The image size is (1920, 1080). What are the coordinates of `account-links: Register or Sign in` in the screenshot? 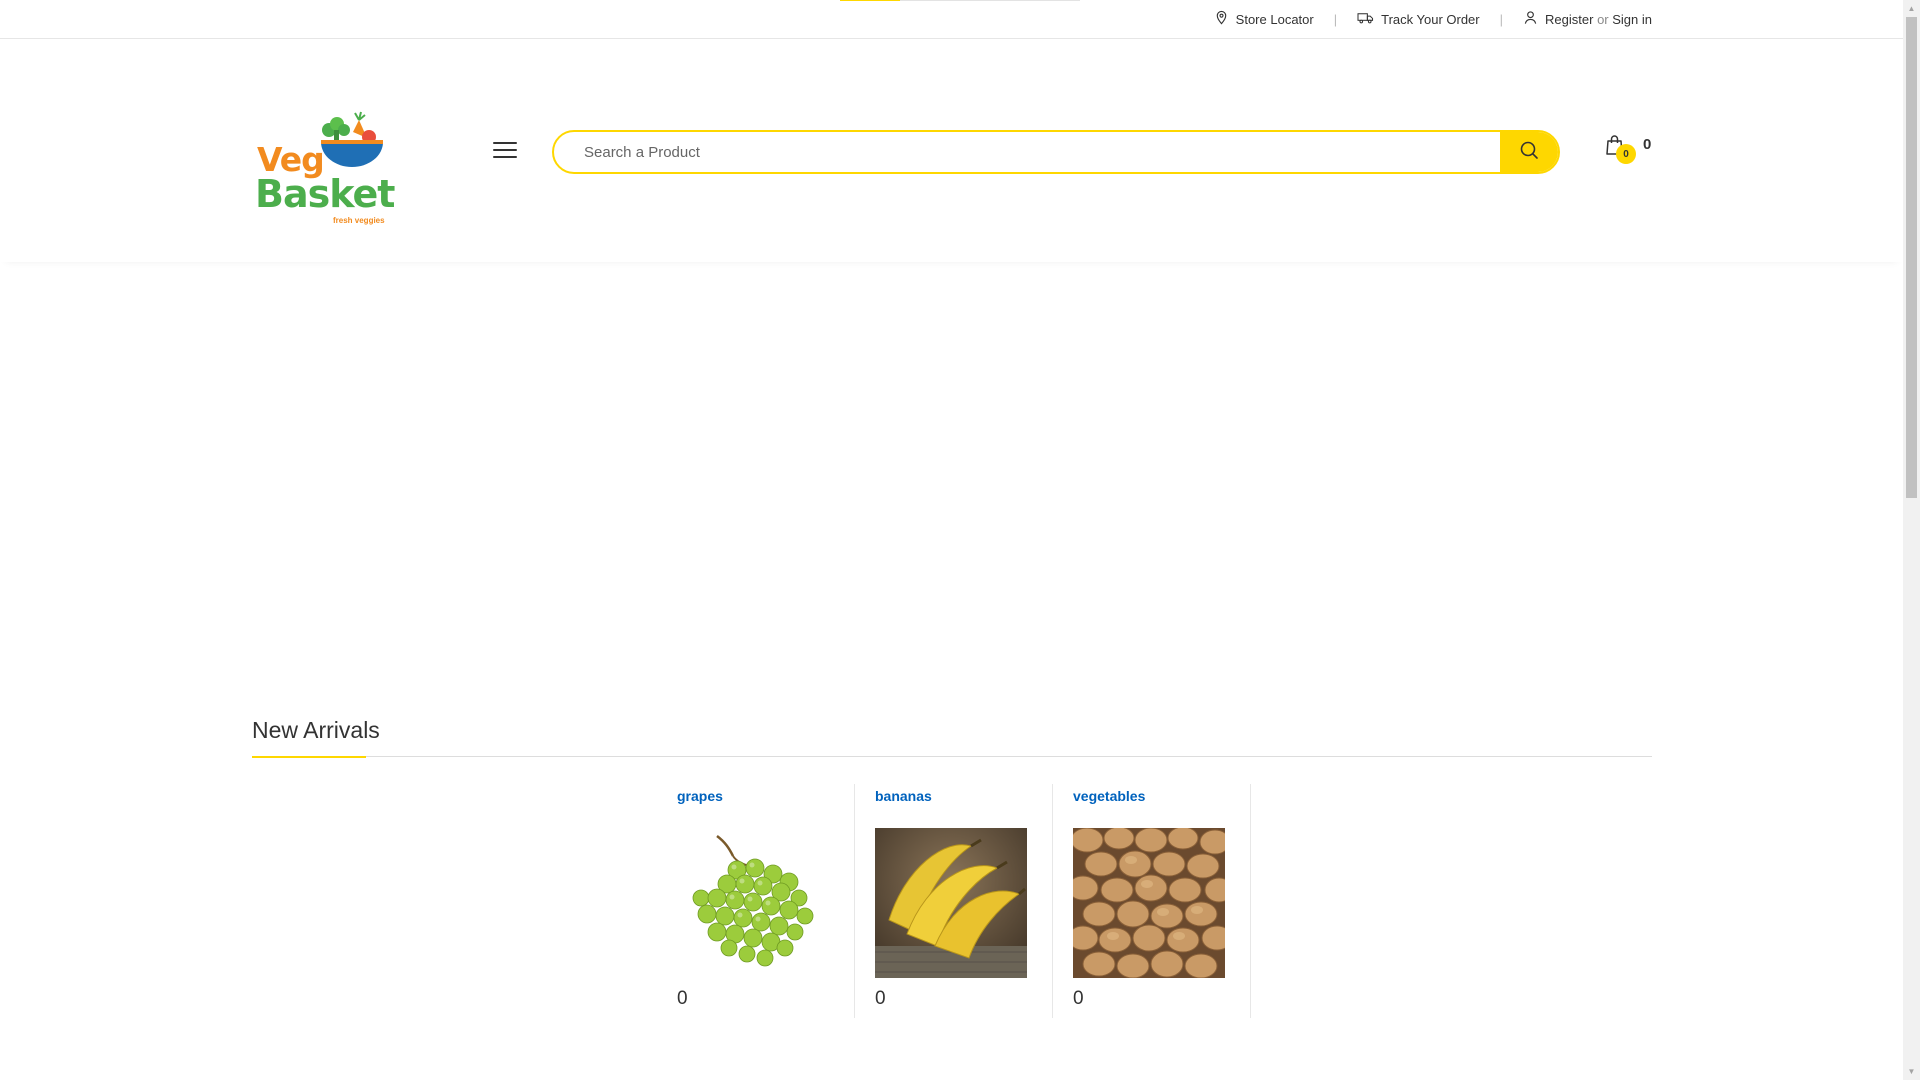 It's located at (1587, 19).